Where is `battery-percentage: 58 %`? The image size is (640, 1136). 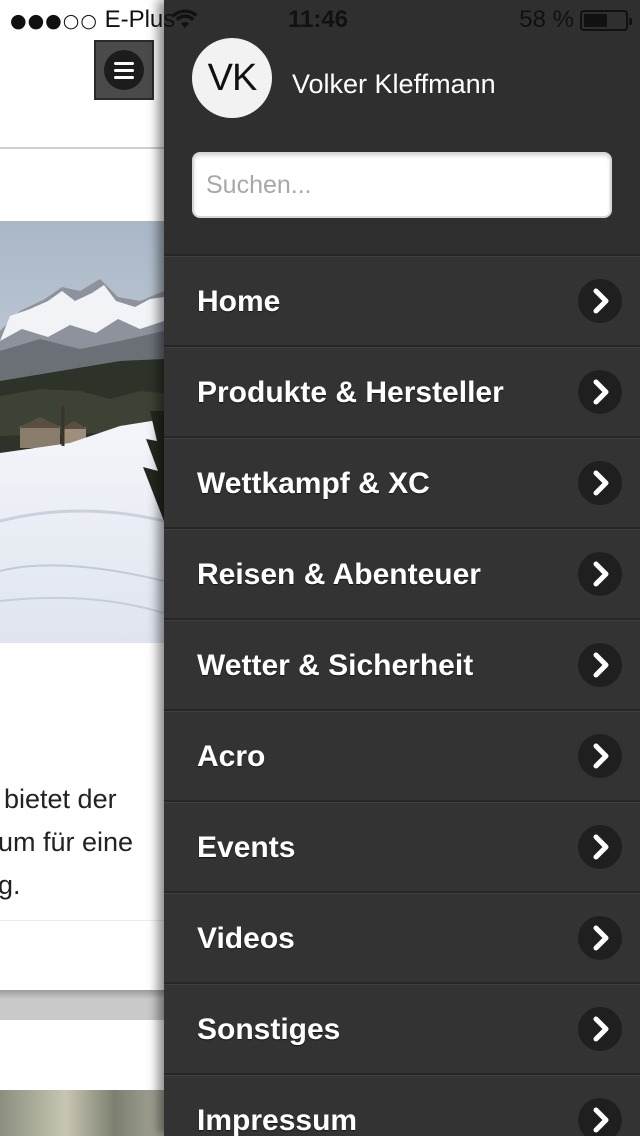
battery-percentage: 58 % is located at coordinates (546, 19).